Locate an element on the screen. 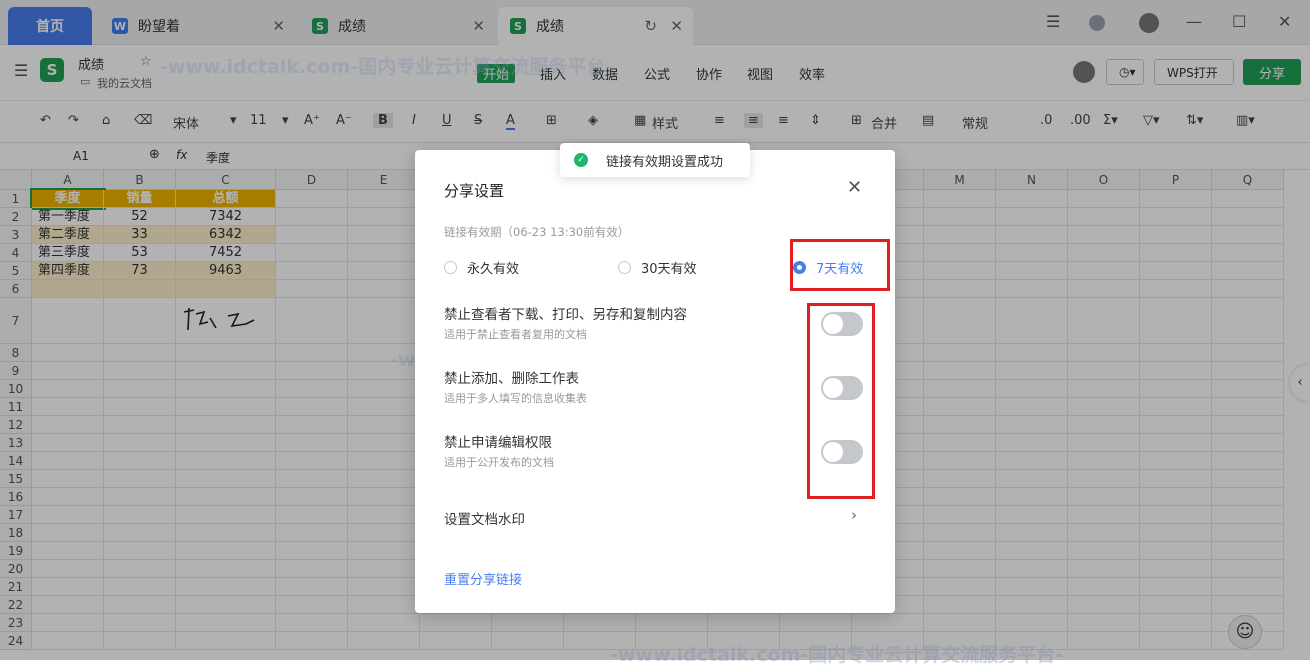 This screenshot has height=667, width=1310. toggle-desc-no-download: 适用于禁止查看者复用的文档 is located at coordinates (515, 334).